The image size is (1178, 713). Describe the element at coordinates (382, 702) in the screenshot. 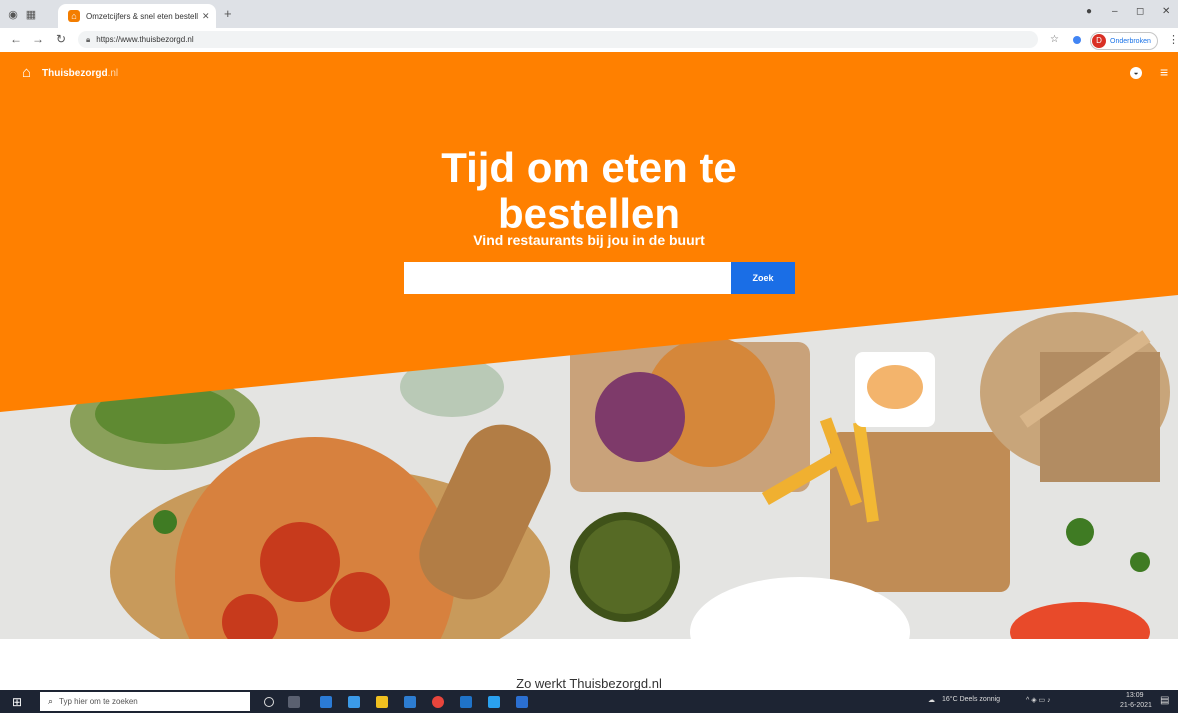

I see `file-explorer-icon` at that location.